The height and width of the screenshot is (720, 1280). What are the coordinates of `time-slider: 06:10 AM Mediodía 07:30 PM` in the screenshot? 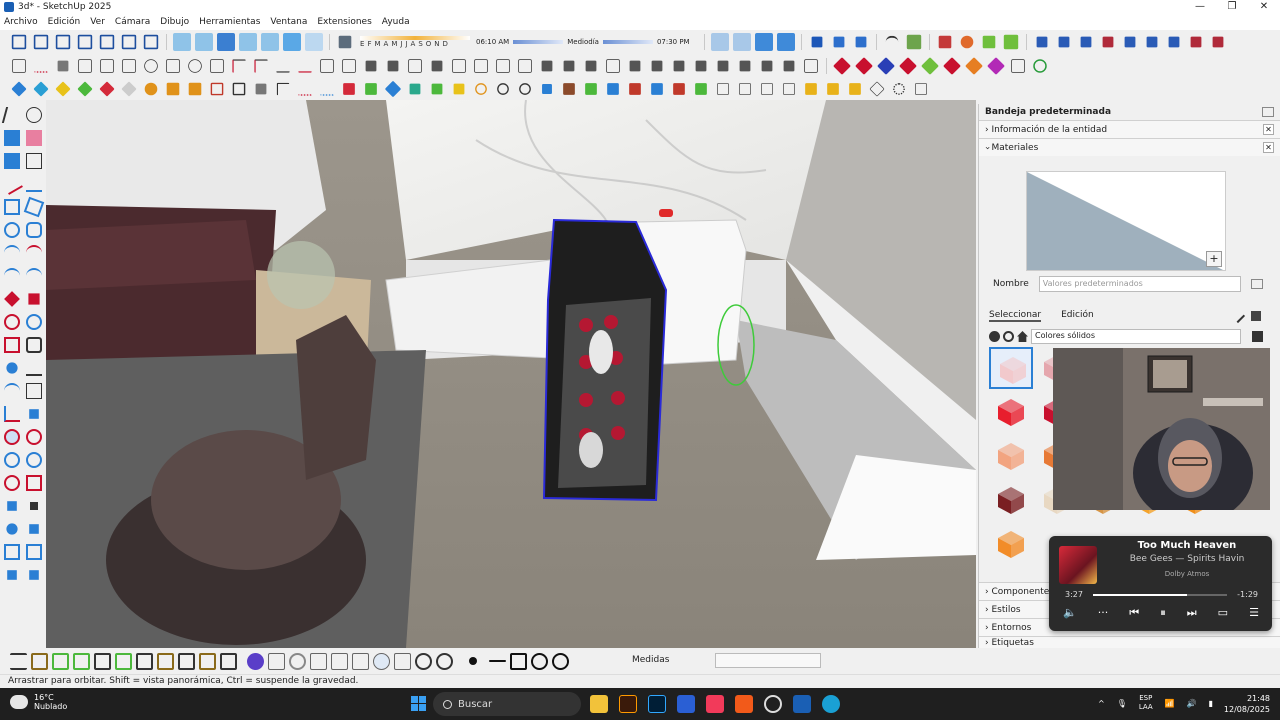 It's located at (583, 42).